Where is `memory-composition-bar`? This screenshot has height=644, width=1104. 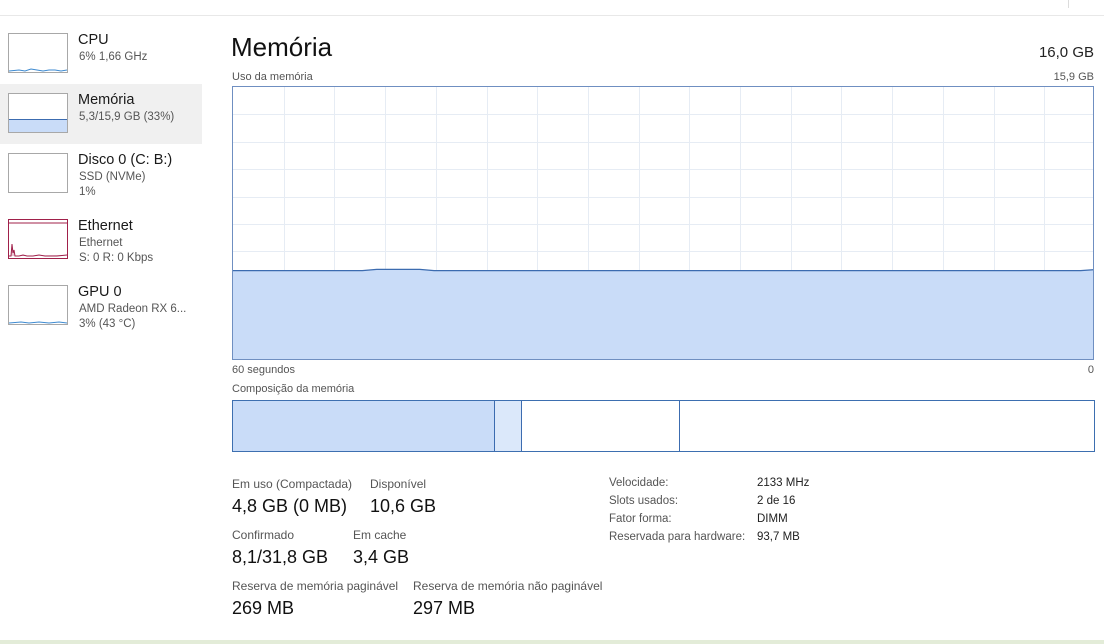 memory-composition-bar is located at coordinates (663, 426).